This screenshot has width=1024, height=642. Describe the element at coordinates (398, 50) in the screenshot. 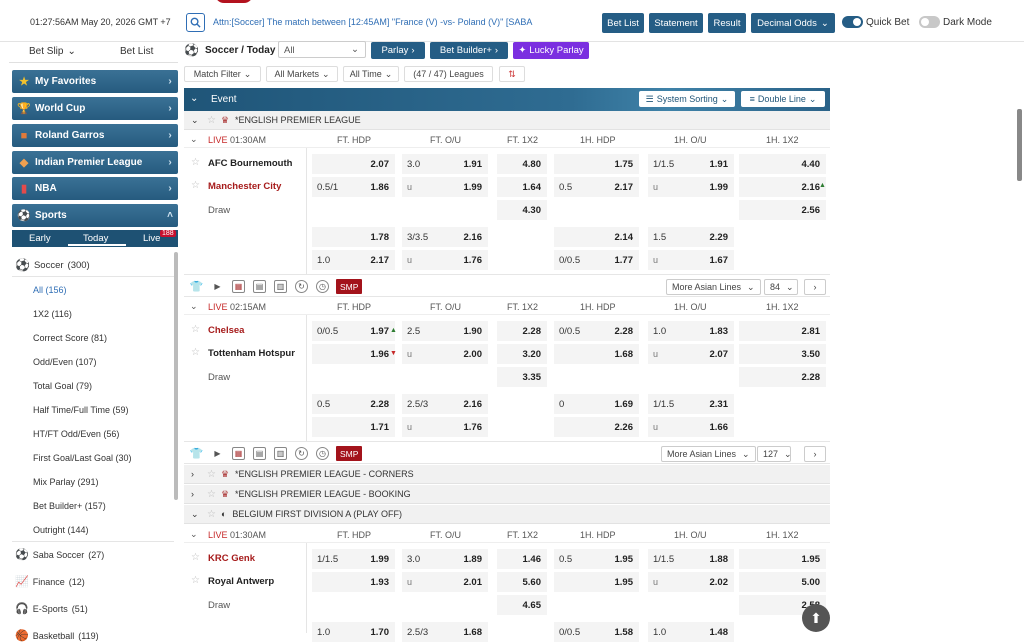

I see `parlay-button: Parlay ›` at that location.